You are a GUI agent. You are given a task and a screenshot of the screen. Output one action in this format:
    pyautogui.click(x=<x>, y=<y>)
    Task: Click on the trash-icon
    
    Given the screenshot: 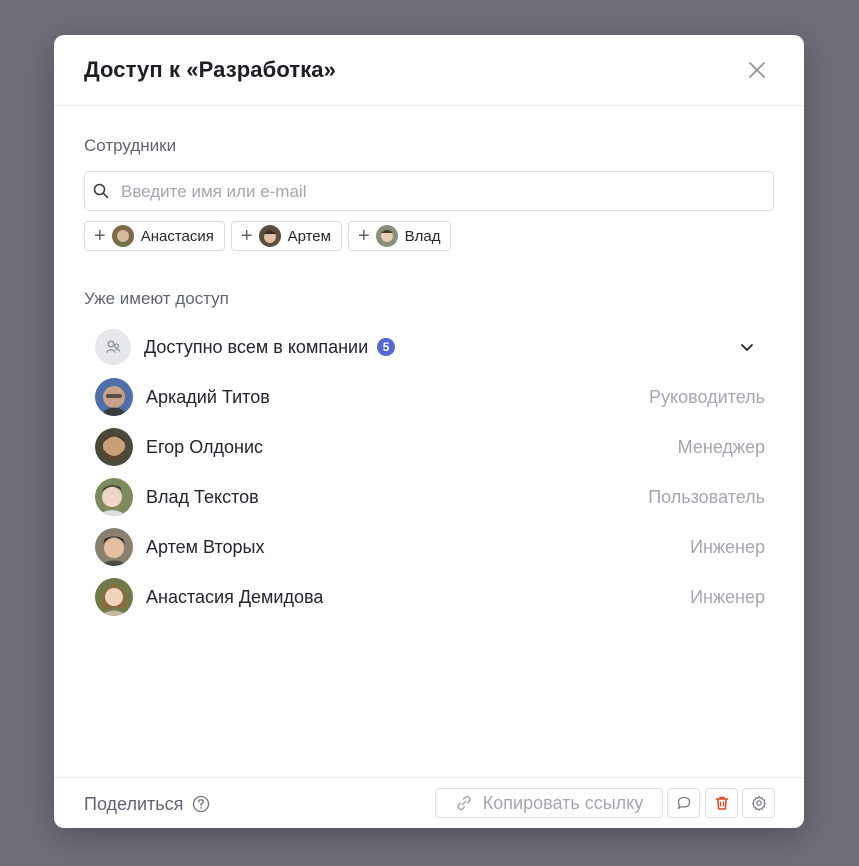 What is the action you would take?
    pyautogui.click(x=721, y=803)
    